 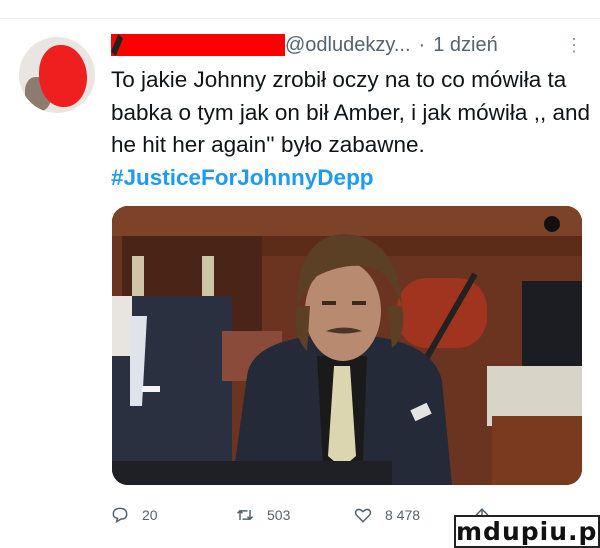 I want to click on reply-count: 20, so click(x=150, y=515).